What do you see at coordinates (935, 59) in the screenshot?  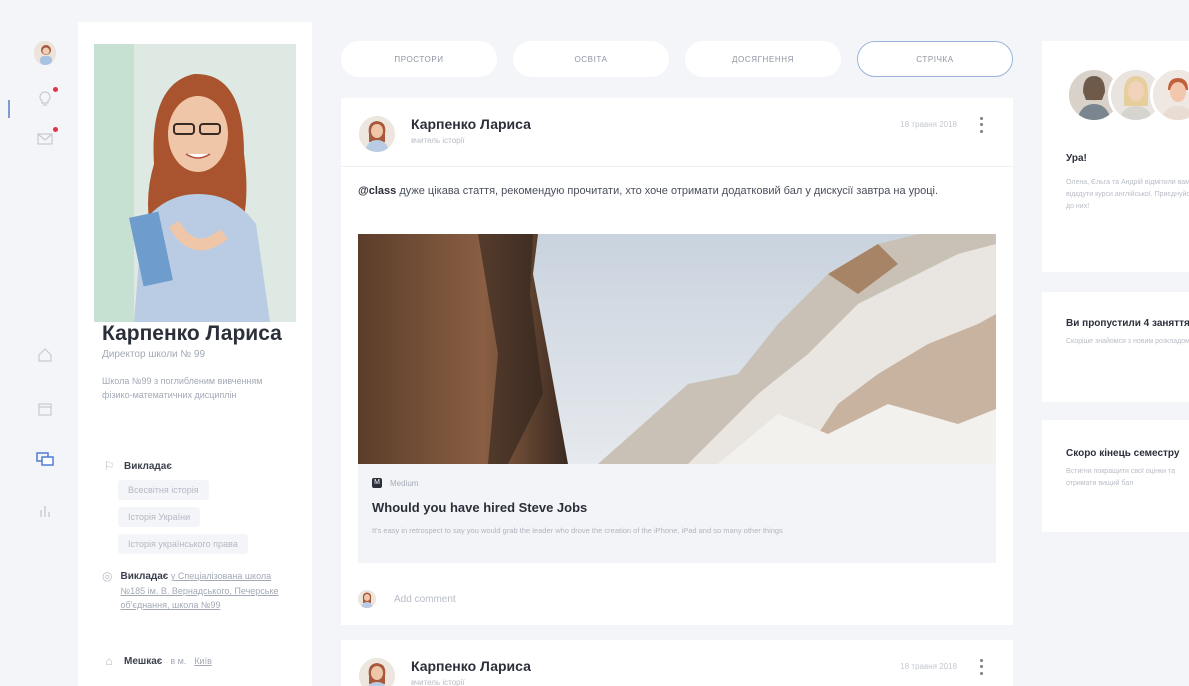 I see `tab-feed: СТРІЧКА` at bounding box center [935, 59].